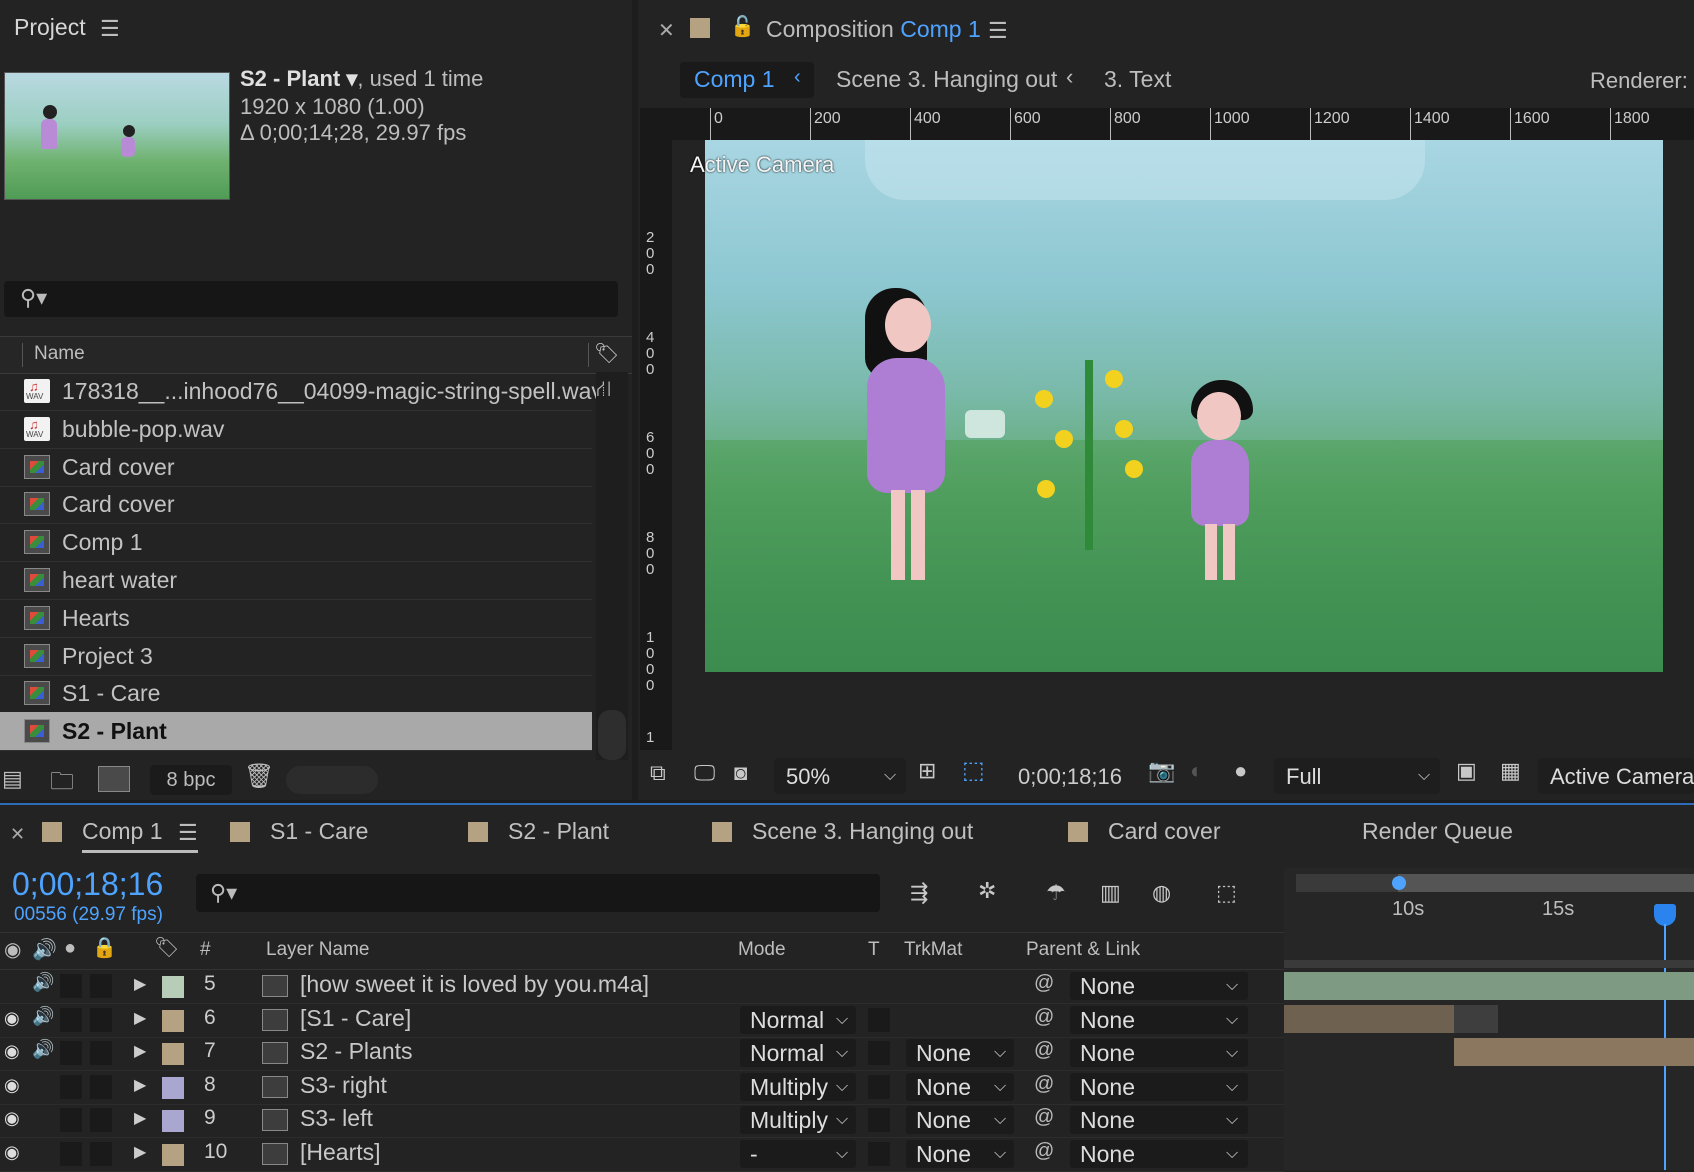  I want to click on navigator-start-handle, so click(1399, 883).